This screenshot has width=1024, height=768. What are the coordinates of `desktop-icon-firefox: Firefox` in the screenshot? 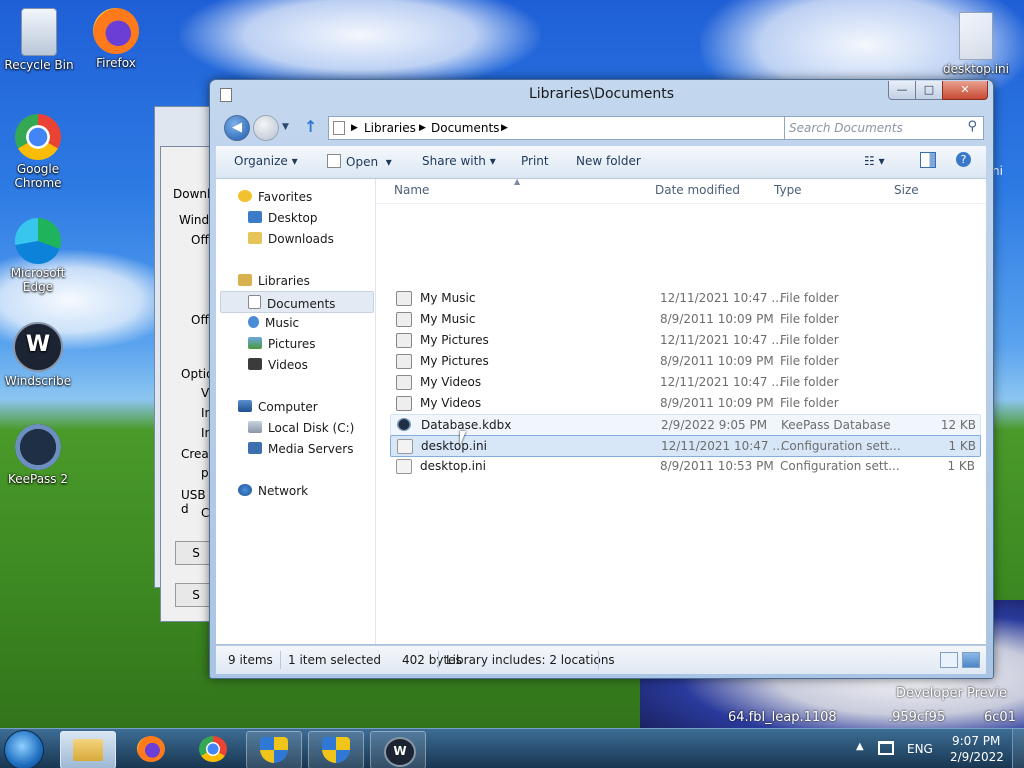 It's located at (116, 39).